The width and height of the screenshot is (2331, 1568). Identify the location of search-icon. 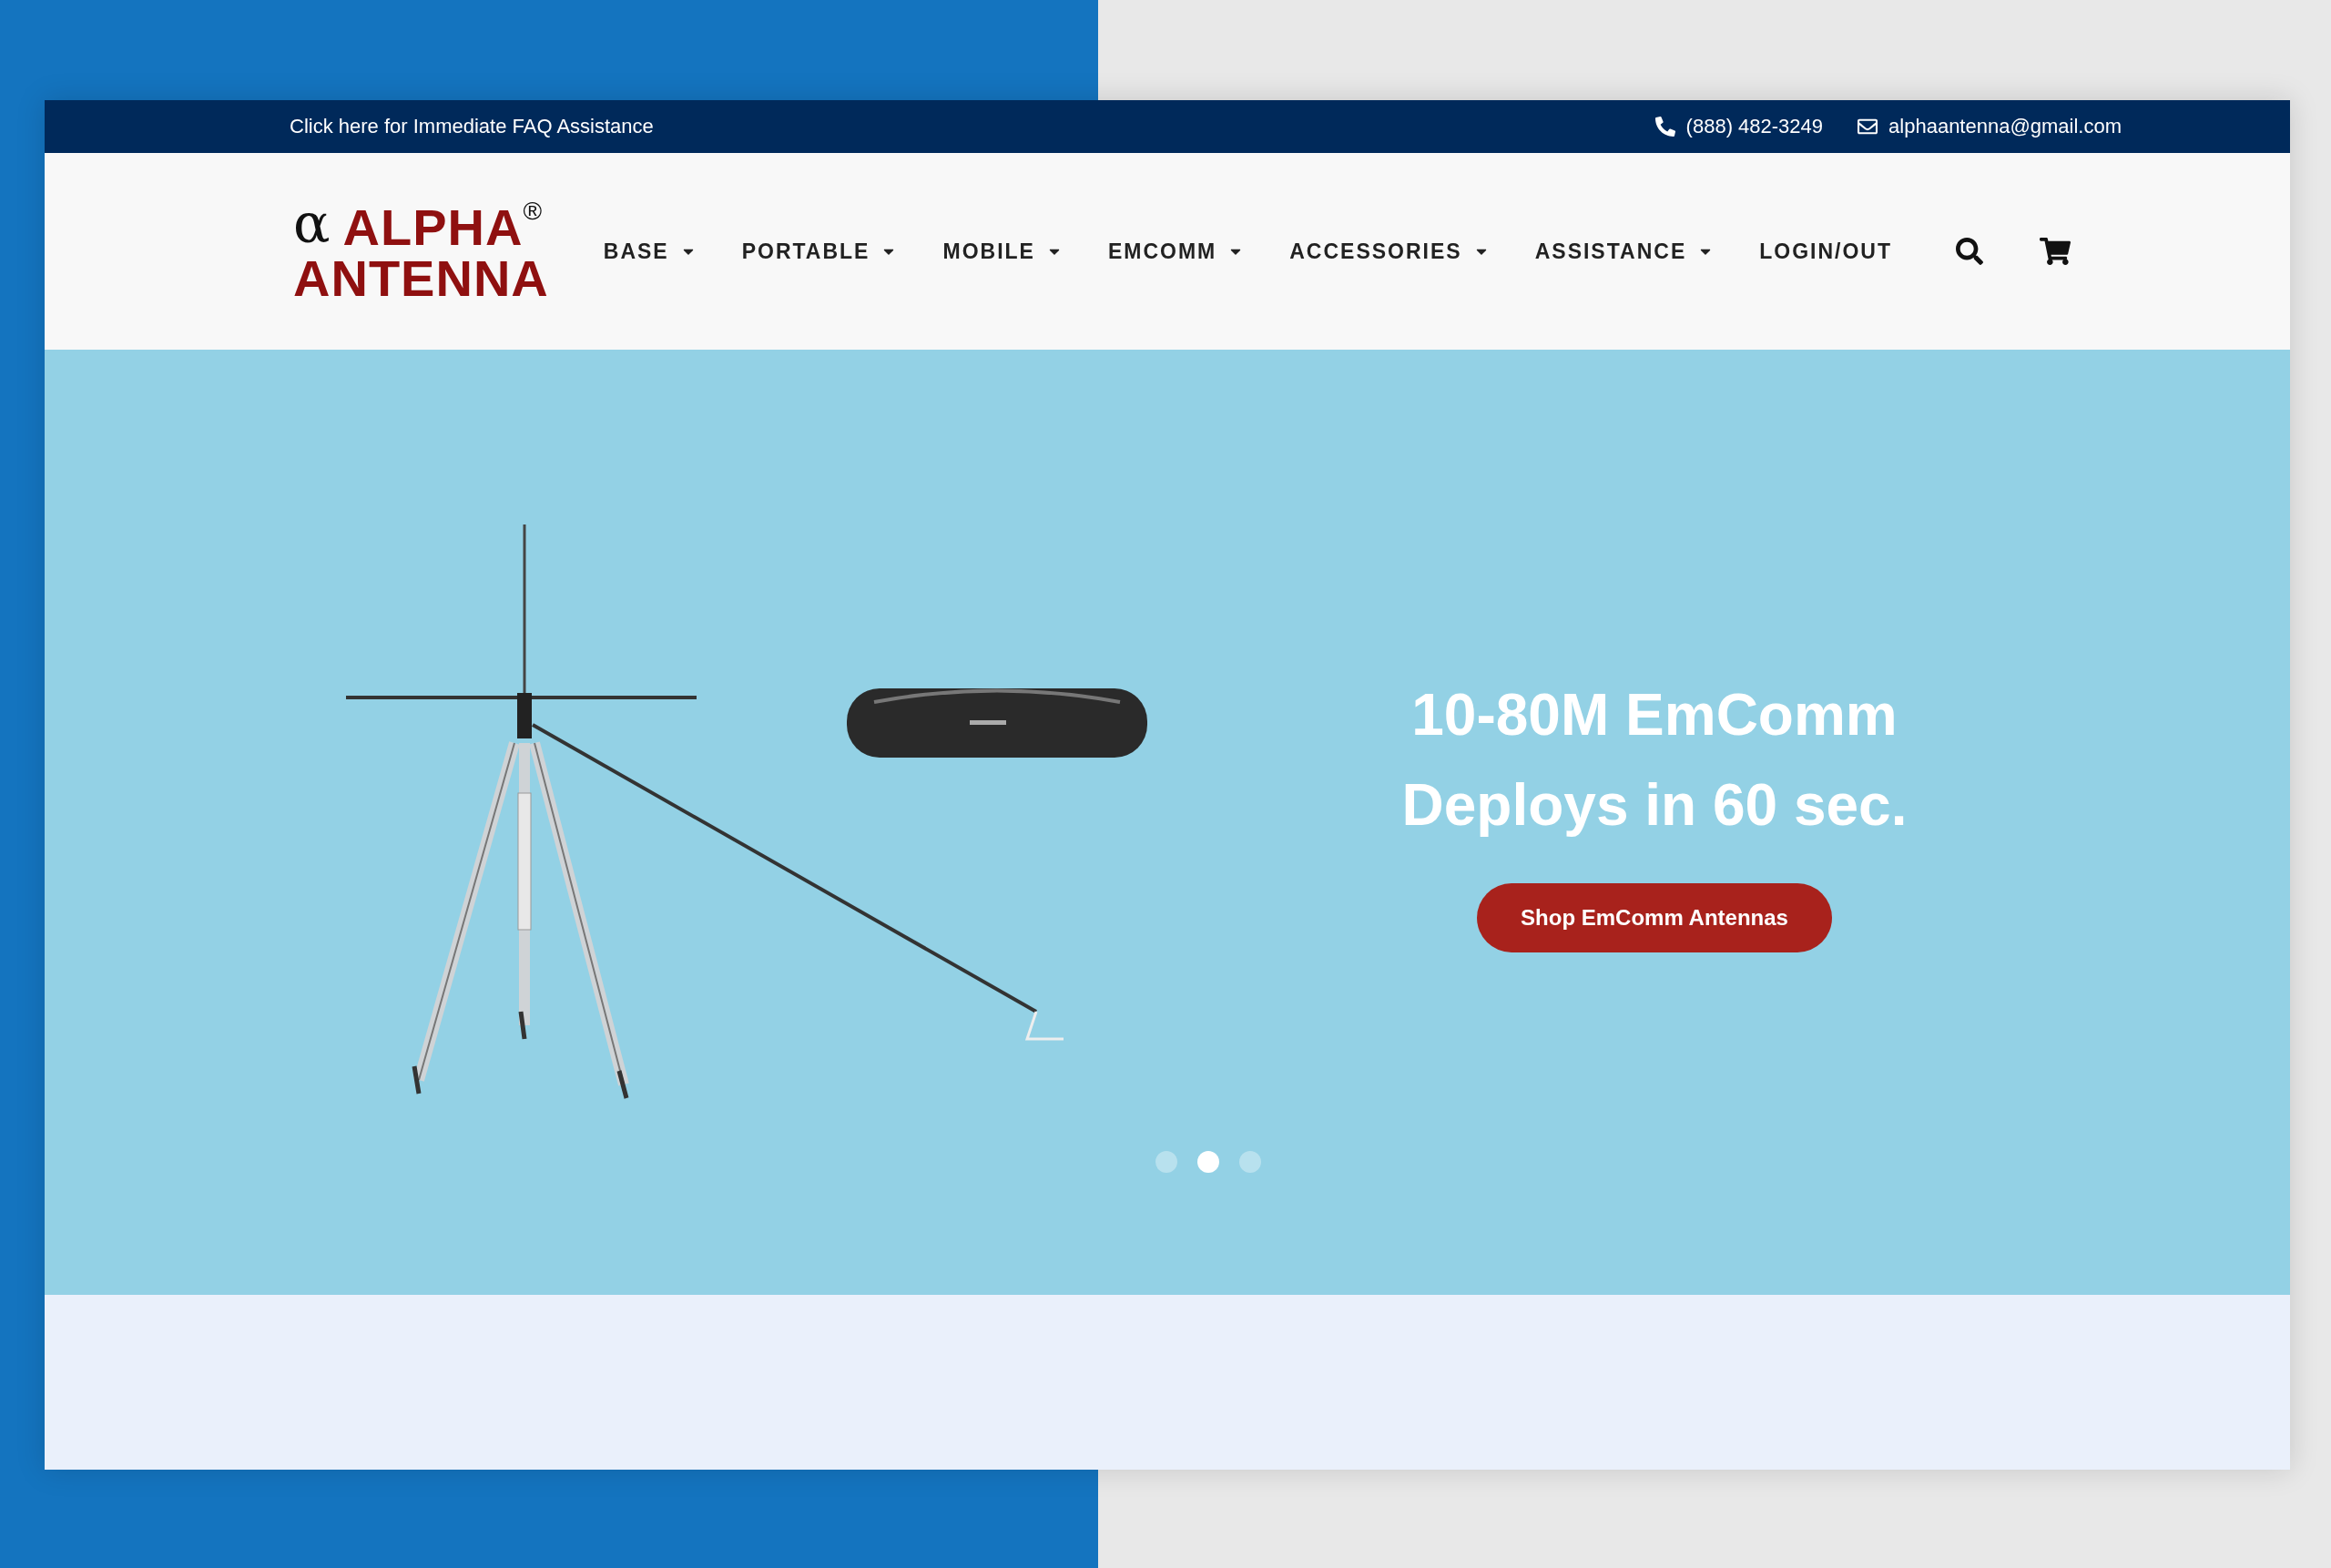
(1969, 252).